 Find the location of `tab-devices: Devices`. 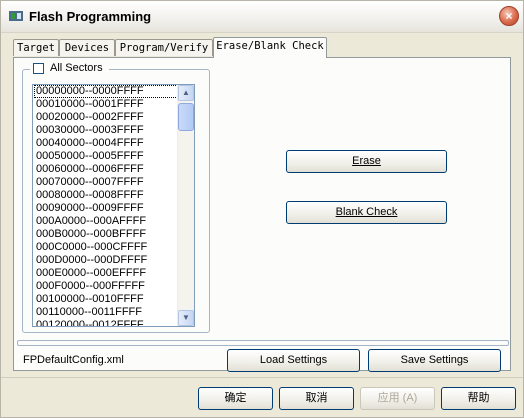

tab-devices: Devices is located at coordinates (87, 47).